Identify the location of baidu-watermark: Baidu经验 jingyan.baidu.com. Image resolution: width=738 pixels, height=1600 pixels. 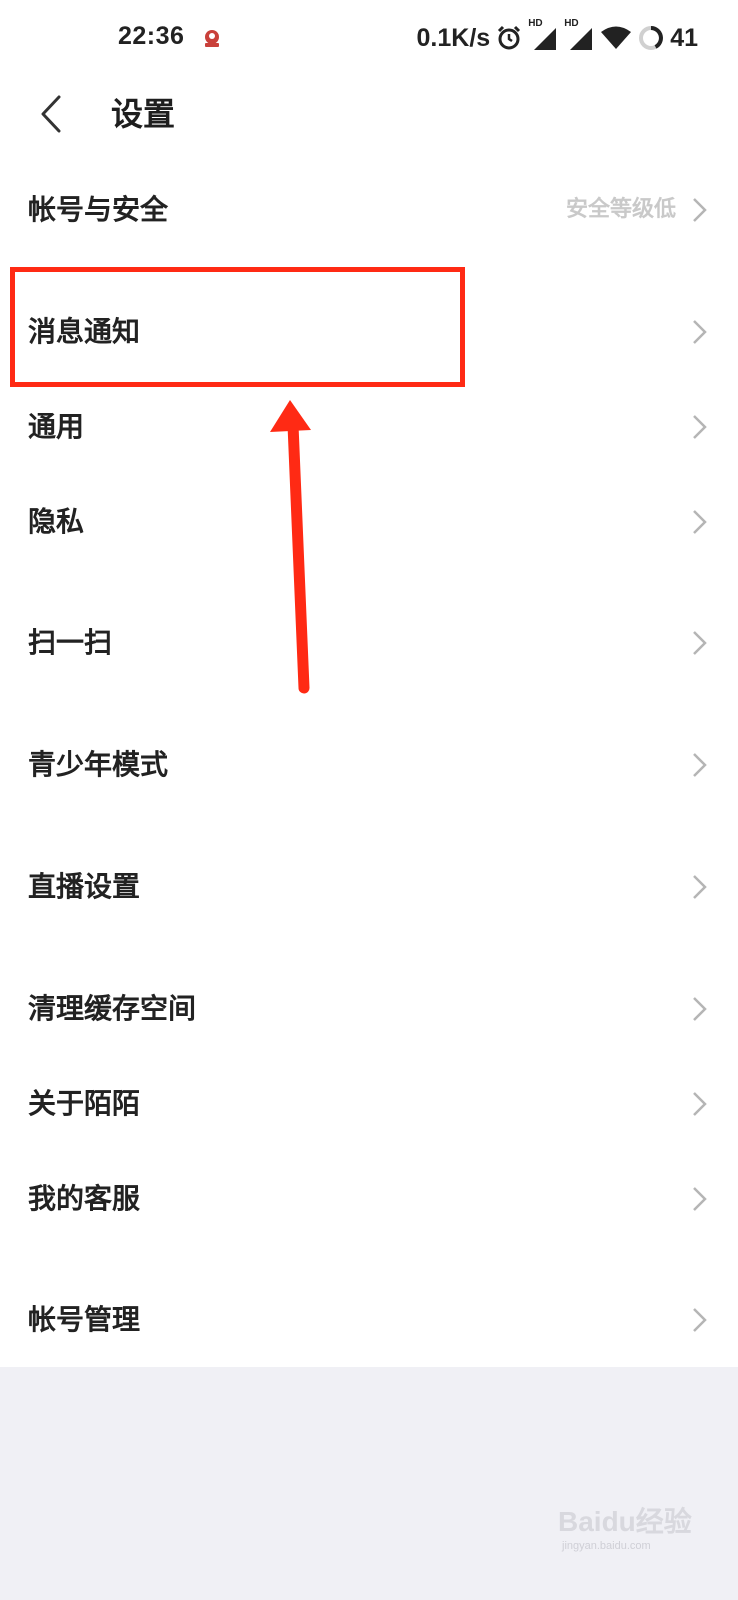
(643, 1526).